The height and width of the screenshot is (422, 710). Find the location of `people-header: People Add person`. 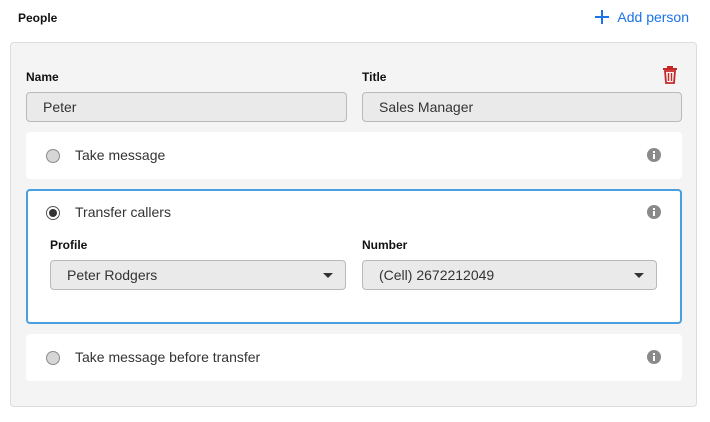

people-header: People Add person is located at coordinates (355, 18).